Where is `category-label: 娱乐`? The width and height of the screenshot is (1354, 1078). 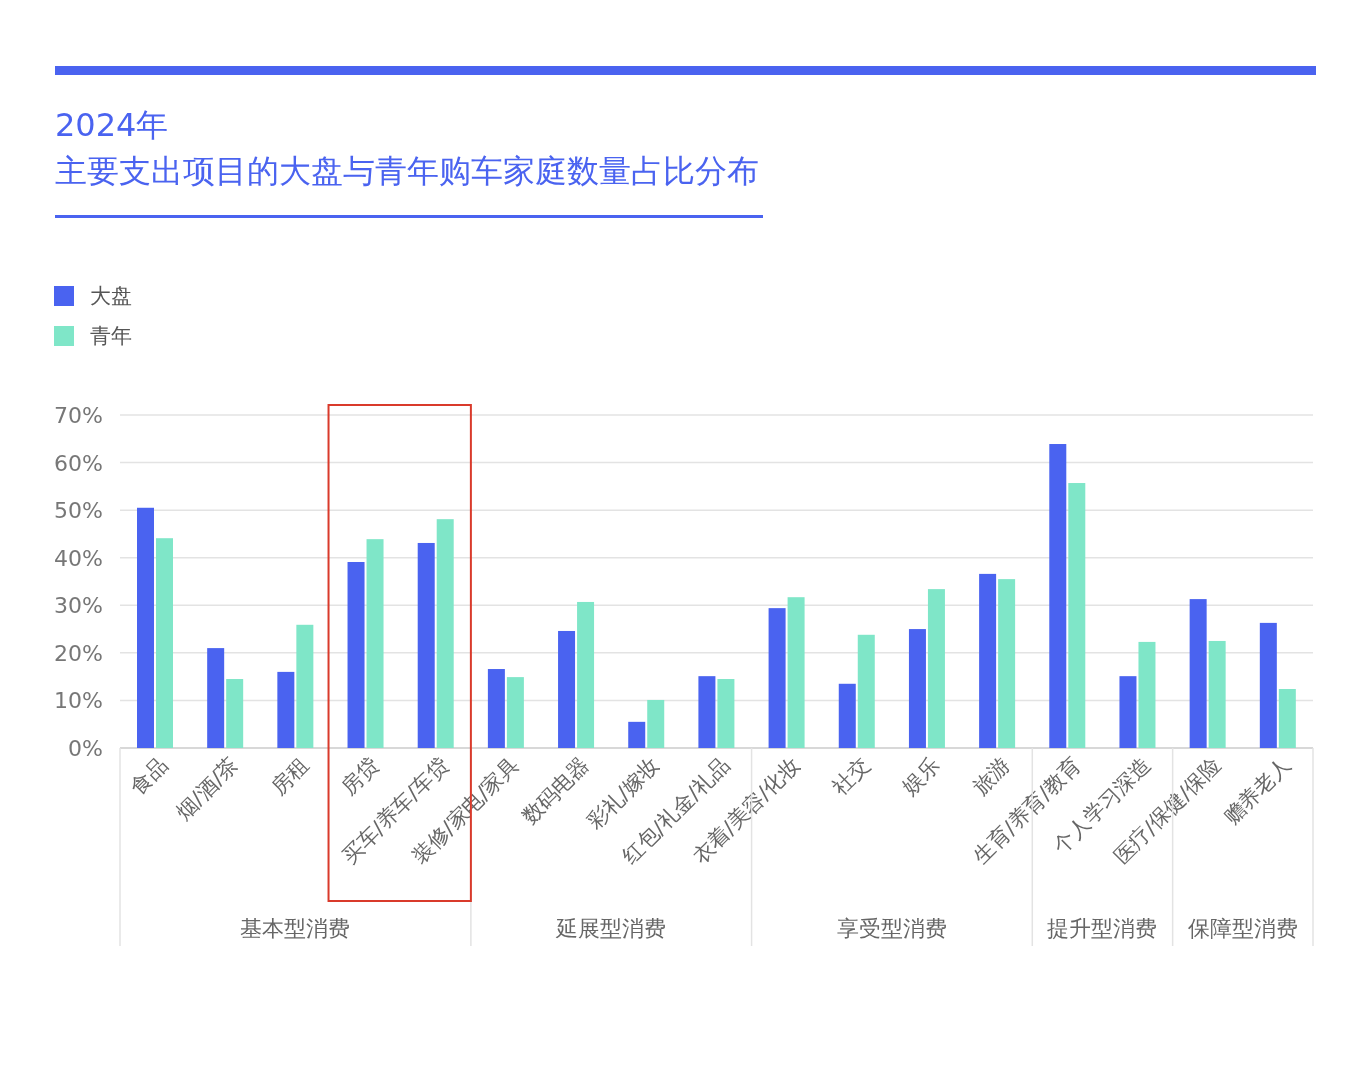
category-label: 娱乐 is located at coordinates (921, 776).